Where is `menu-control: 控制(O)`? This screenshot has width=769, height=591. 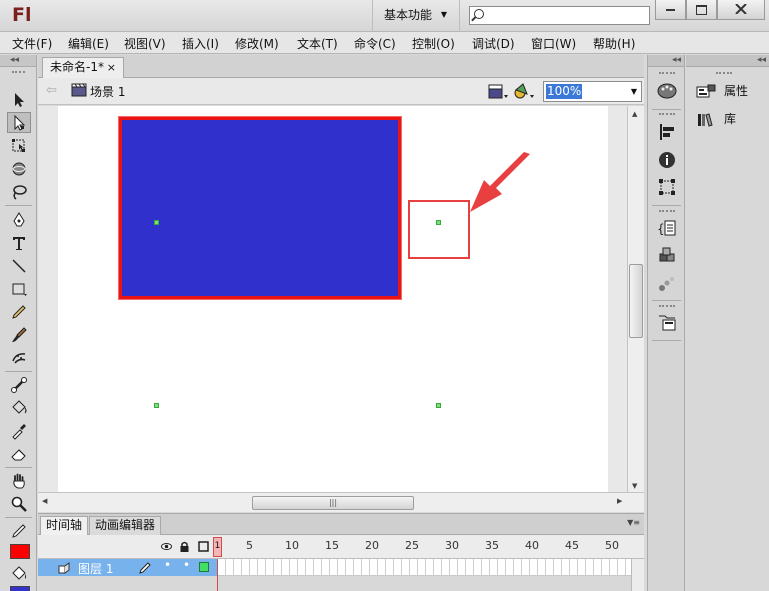 menu-control: 控制(O) is located at coordinates (433, 43).